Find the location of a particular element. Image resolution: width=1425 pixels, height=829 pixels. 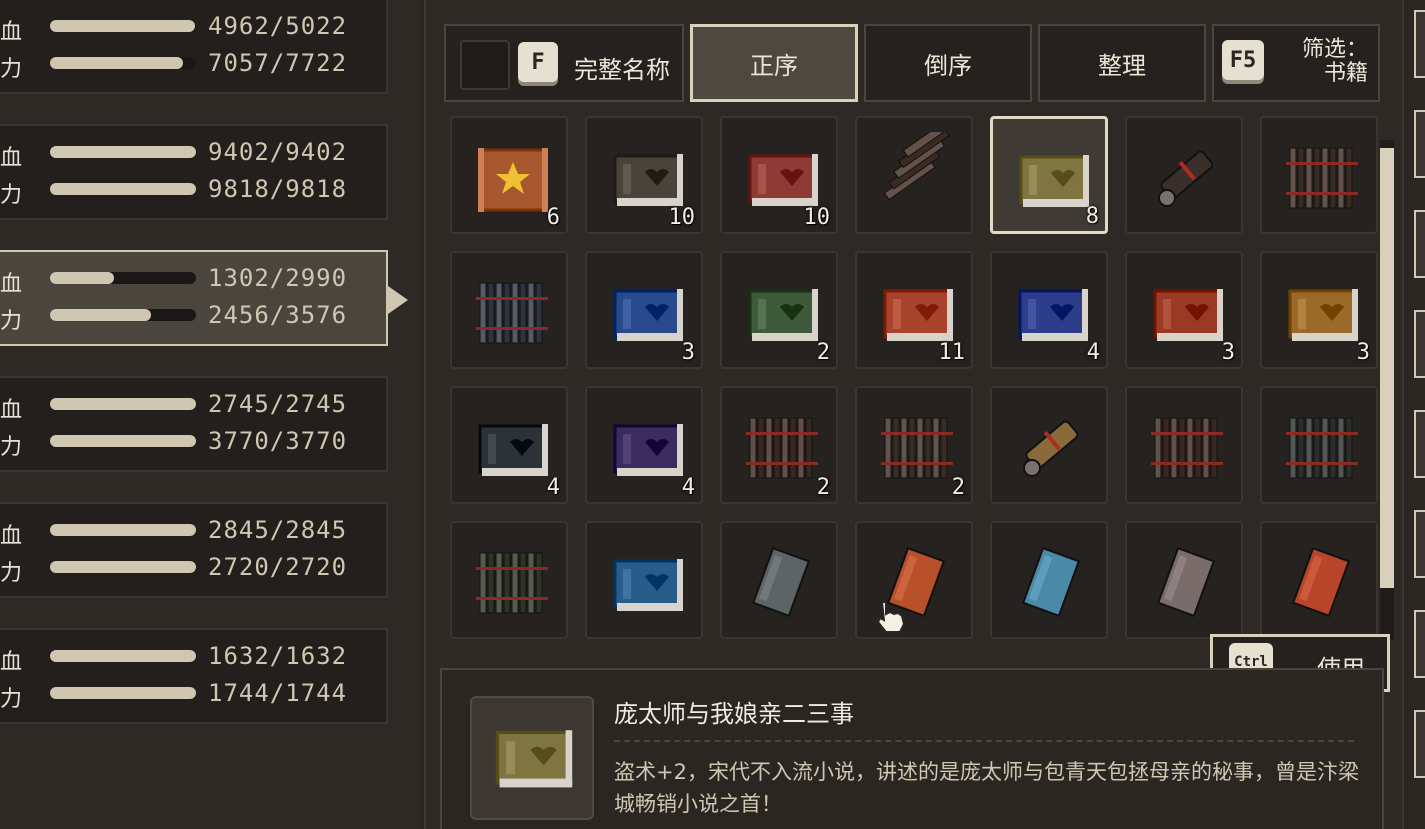

item-count: 6 is located at coordinates (553, 217).